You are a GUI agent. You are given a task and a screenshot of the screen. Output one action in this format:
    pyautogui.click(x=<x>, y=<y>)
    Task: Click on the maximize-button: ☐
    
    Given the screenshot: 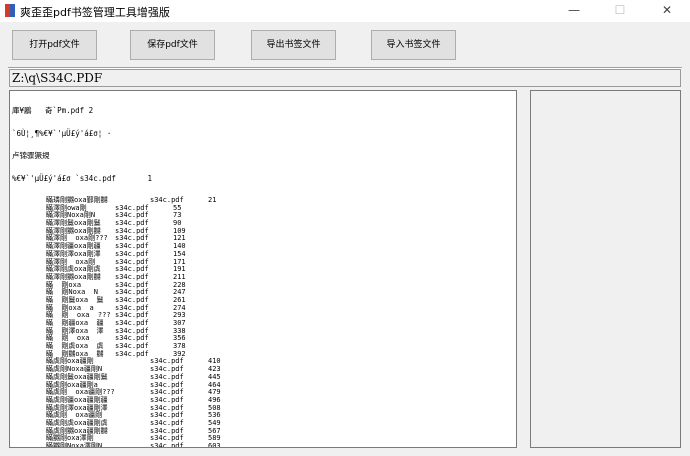 What is the action you would take?
    pyautogui.click(x=620, y=11)
    